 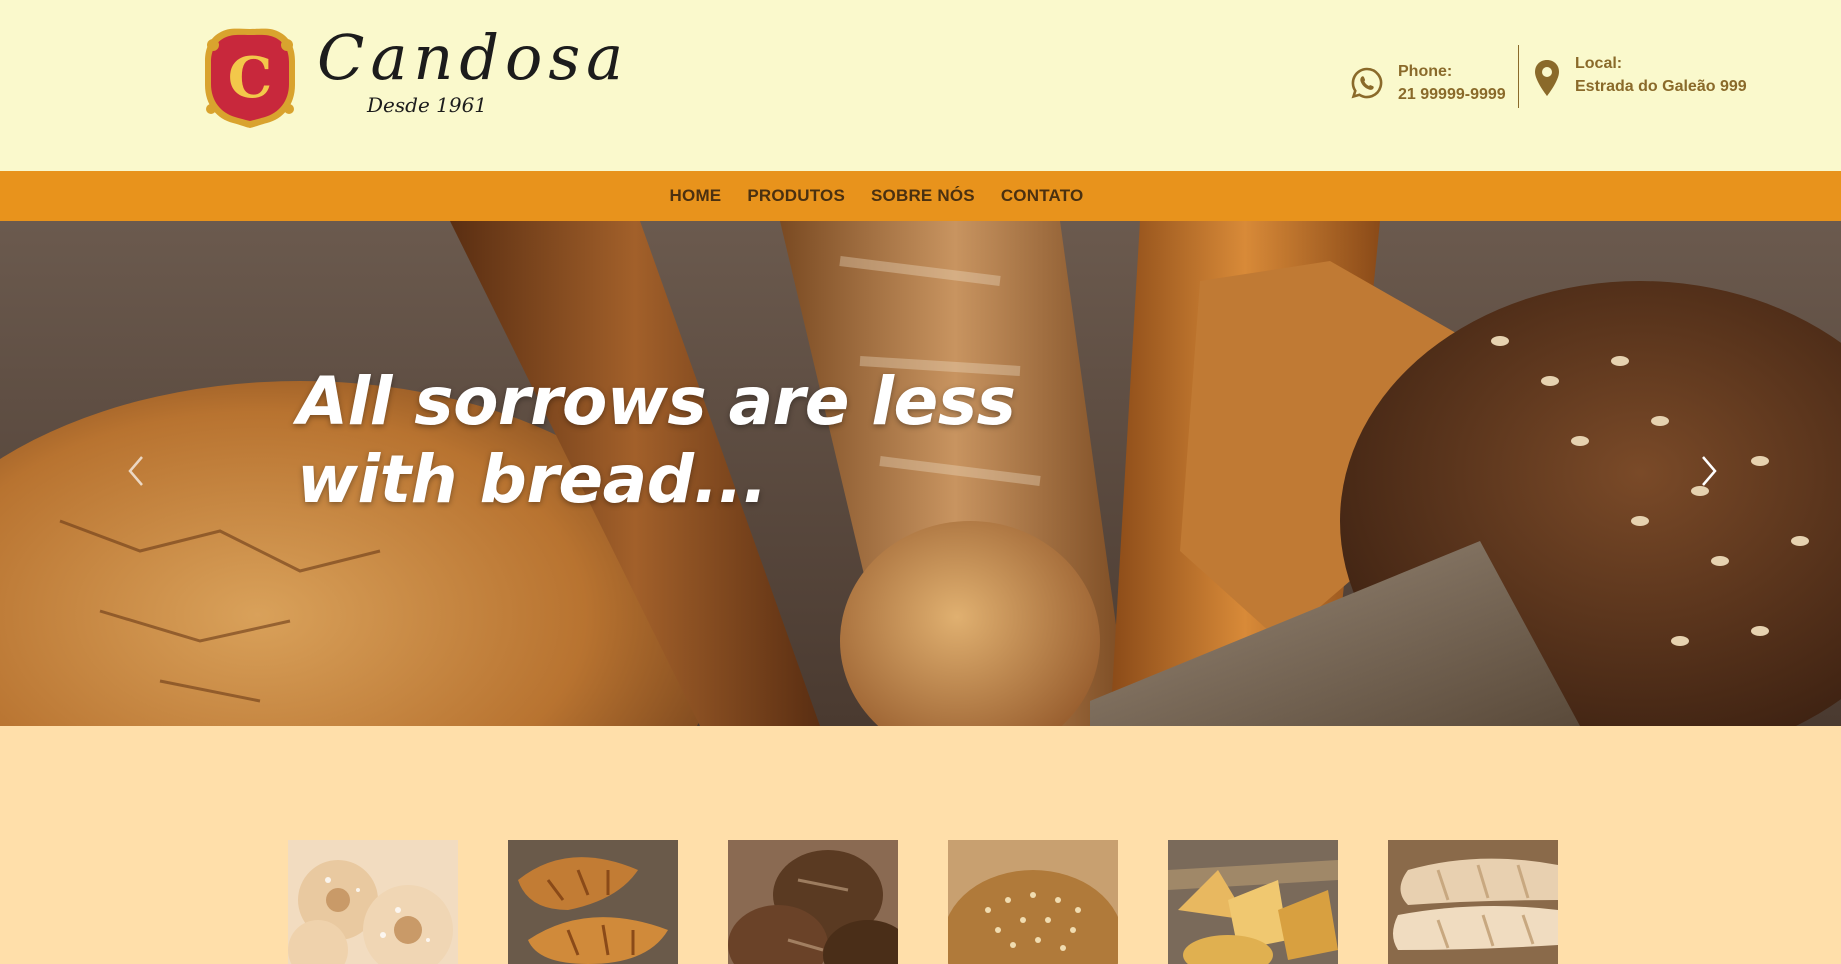 I want to click on nav-home: HOME, so click(x=696, y=196).